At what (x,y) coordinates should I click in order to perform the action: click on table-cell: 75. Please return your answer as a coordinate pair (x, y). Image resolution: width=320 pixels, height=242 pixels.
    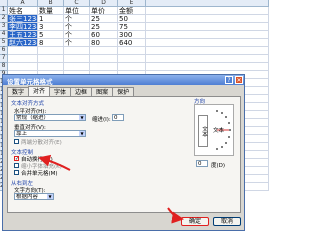
    Looking at the image, I should click on (132, 27).